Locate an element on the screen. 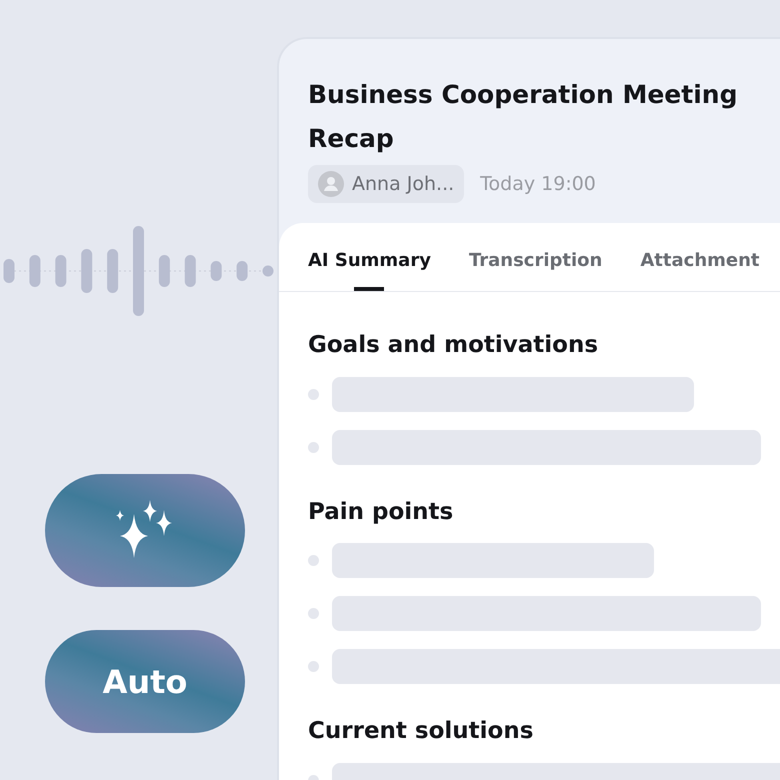 Image resolution: width=780 pixels, height=780 pixels. note-title: Business Cooperation Meeting Recap is located at coordinates (523, 117).